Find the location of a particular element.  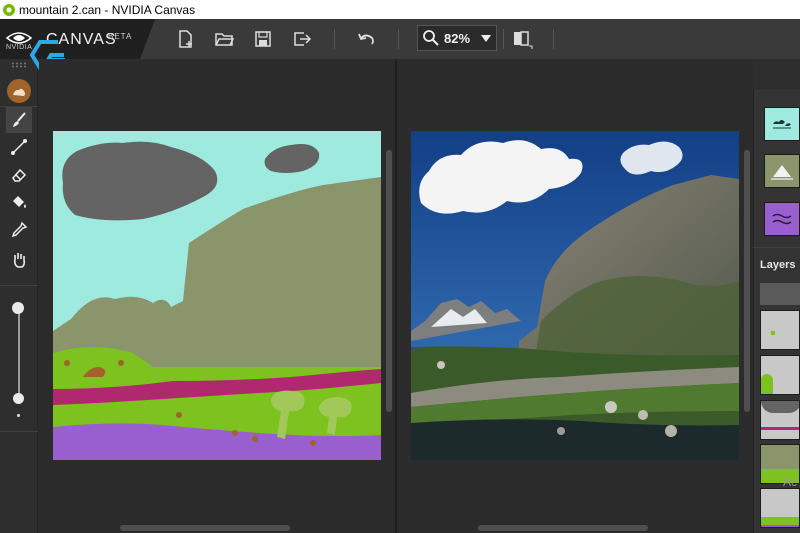

tool-panel is located at coordinates (19, 296).